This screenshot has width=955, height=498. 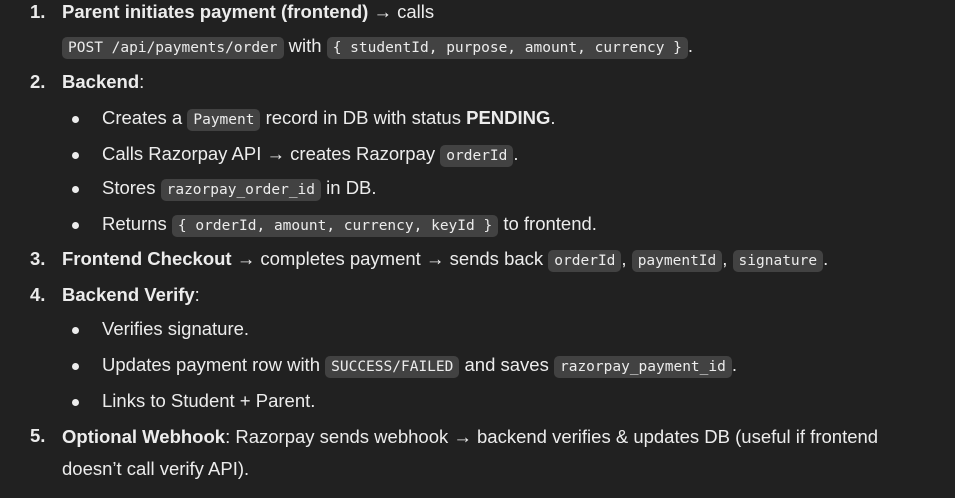 What do you see at coordinates (38, 11) in the screenshot?
I see `step-number: 1.` at bounding box center [38, 11].